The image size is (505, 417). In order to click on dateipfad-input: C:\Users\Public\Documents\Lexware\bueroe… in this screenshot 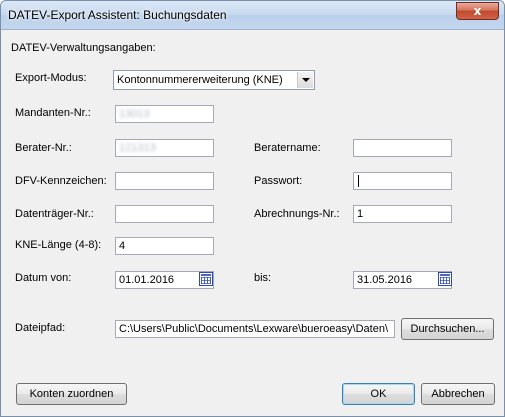, I will do `click(255, 329)`.